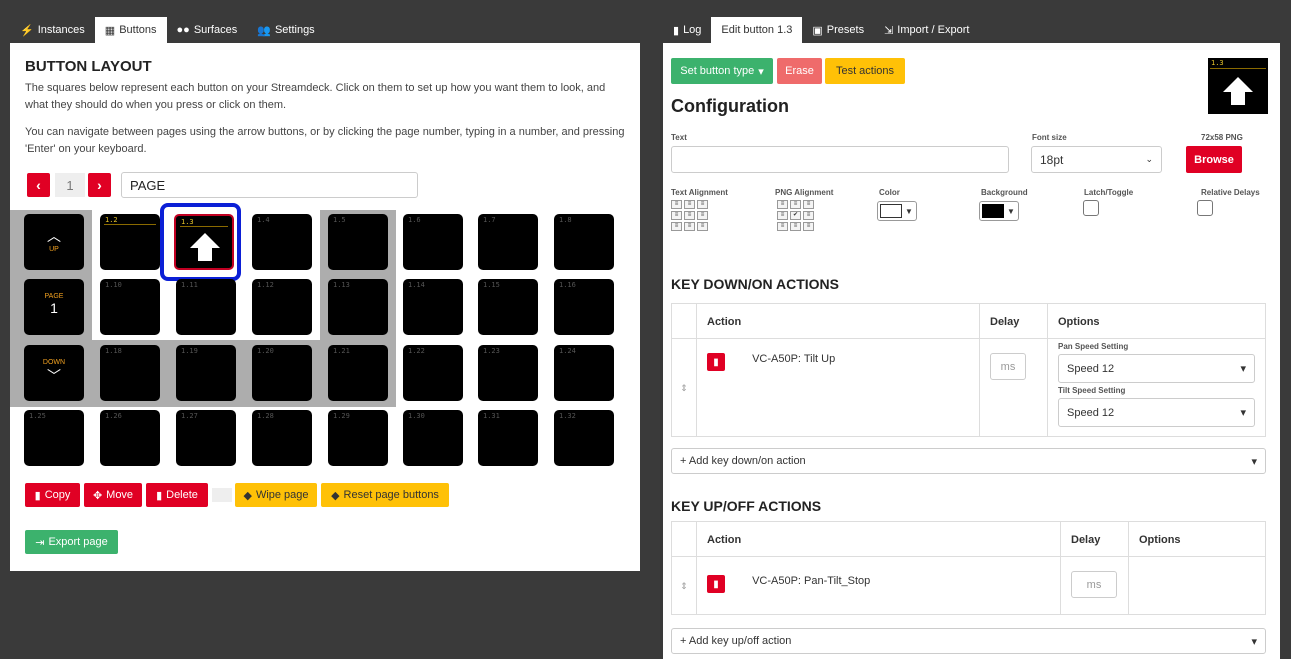  I want to click on latch-toggle-label: Latch/Toggle, so click(1109, 192).